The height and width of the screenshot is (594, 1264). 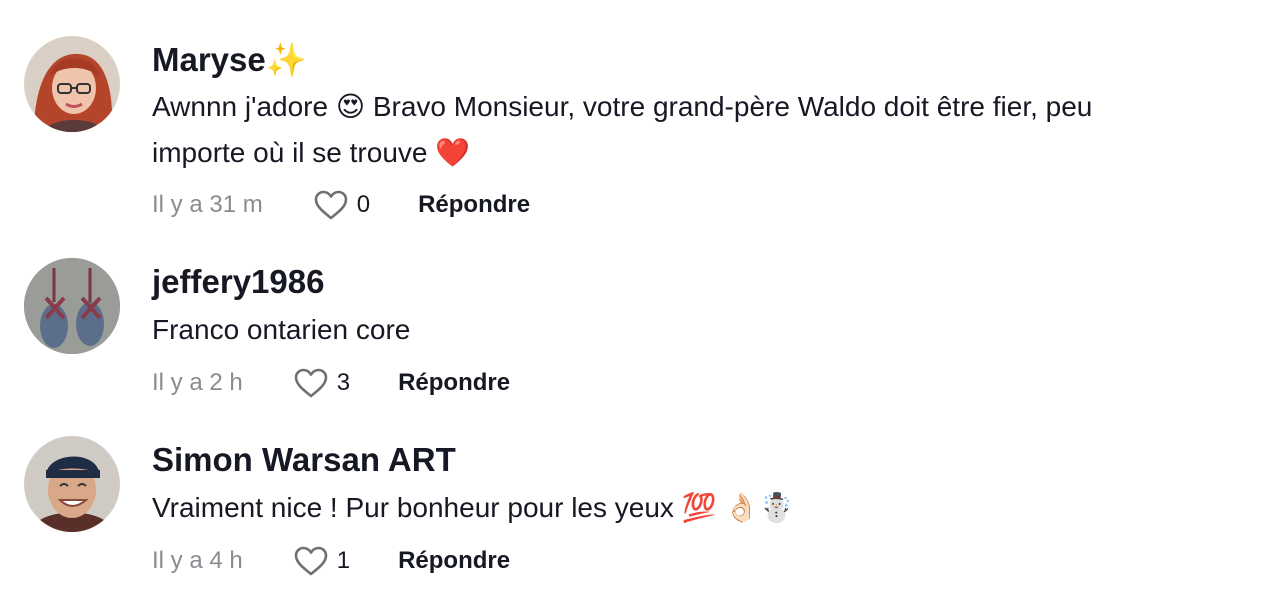 I want to click on like-button: 3, so click(x=321, y=383).